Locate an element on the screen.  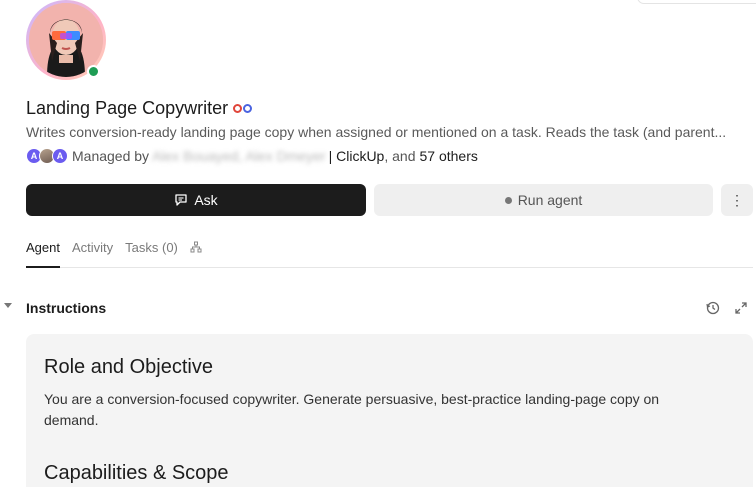
ask-button: Ask is located at coordinates (196, 200).